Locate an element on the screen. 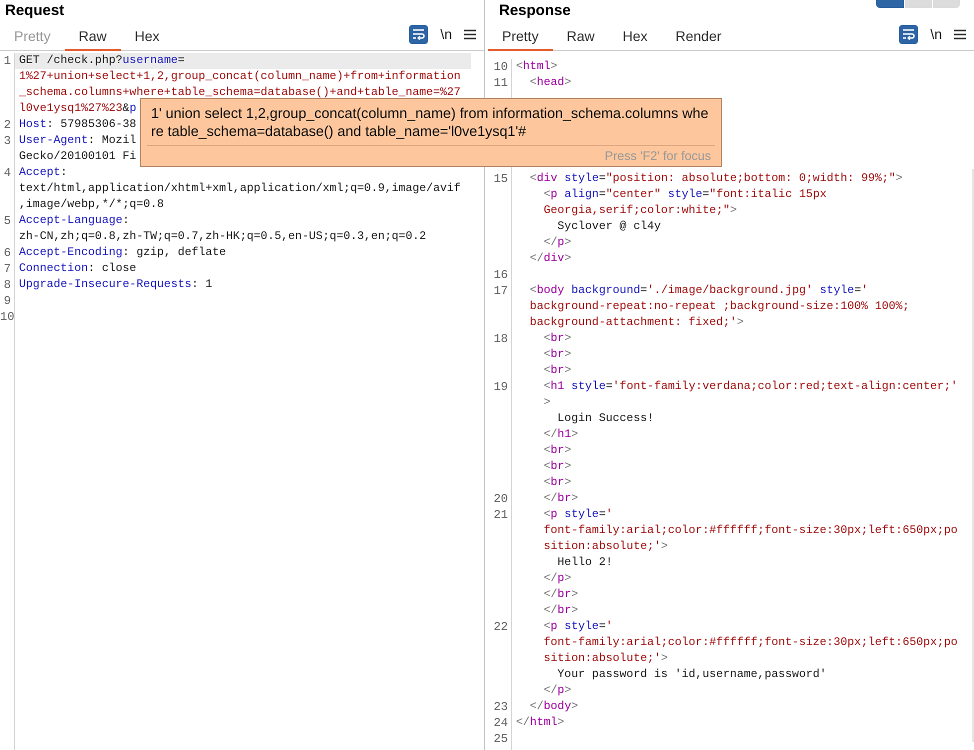  code-line: </html> is located at coordinates (539, 723).